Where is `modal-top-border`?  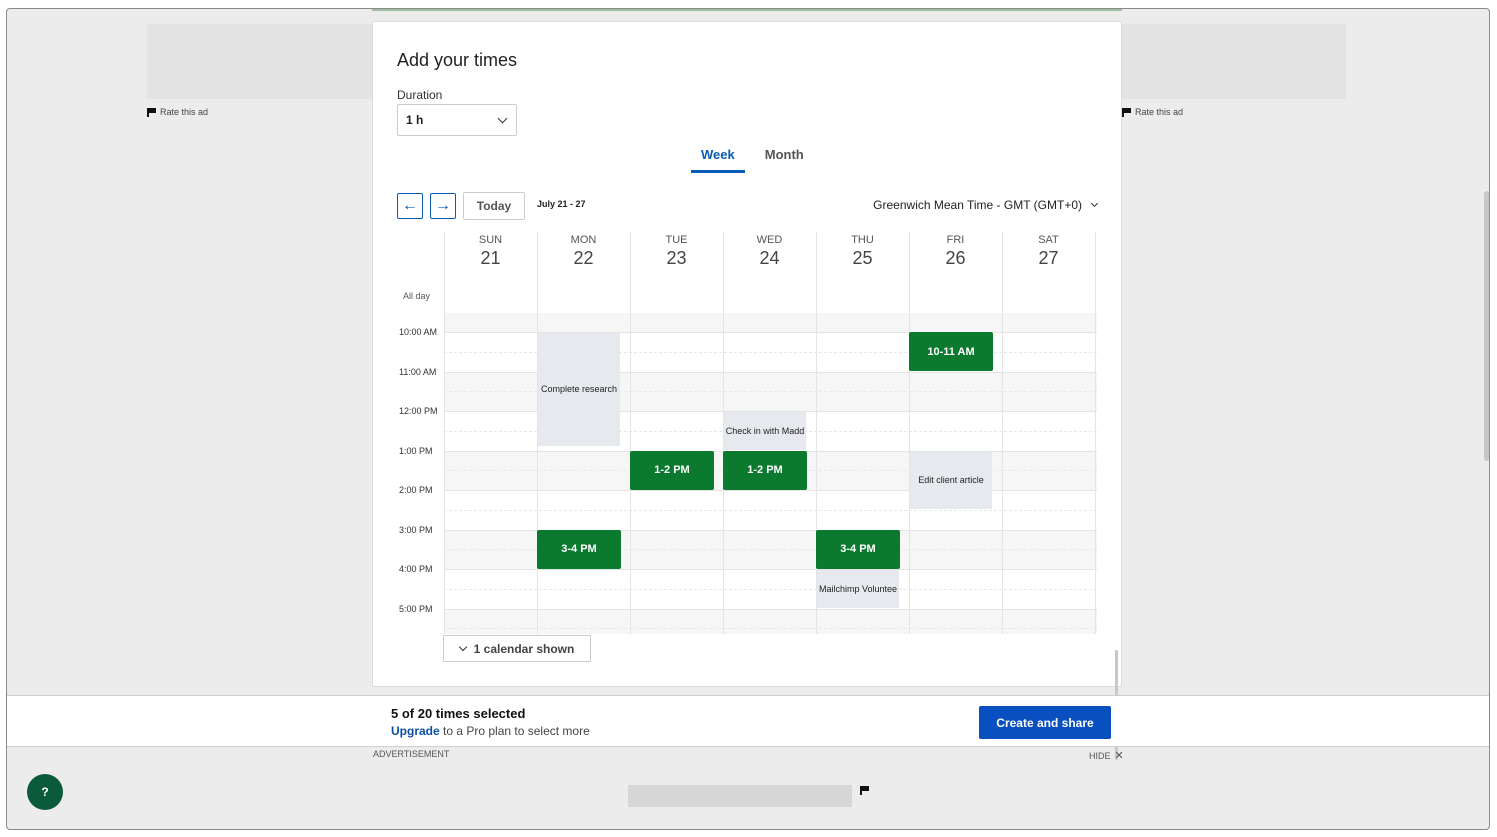
modal-top-border is located at coordinates (747, 10).